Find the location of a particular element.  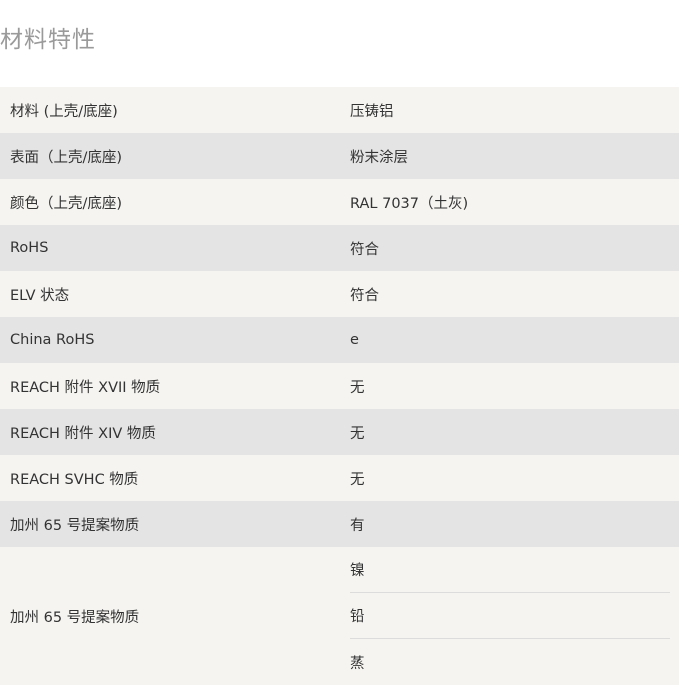

row-value: 有 is located at coordinates (357, 525).